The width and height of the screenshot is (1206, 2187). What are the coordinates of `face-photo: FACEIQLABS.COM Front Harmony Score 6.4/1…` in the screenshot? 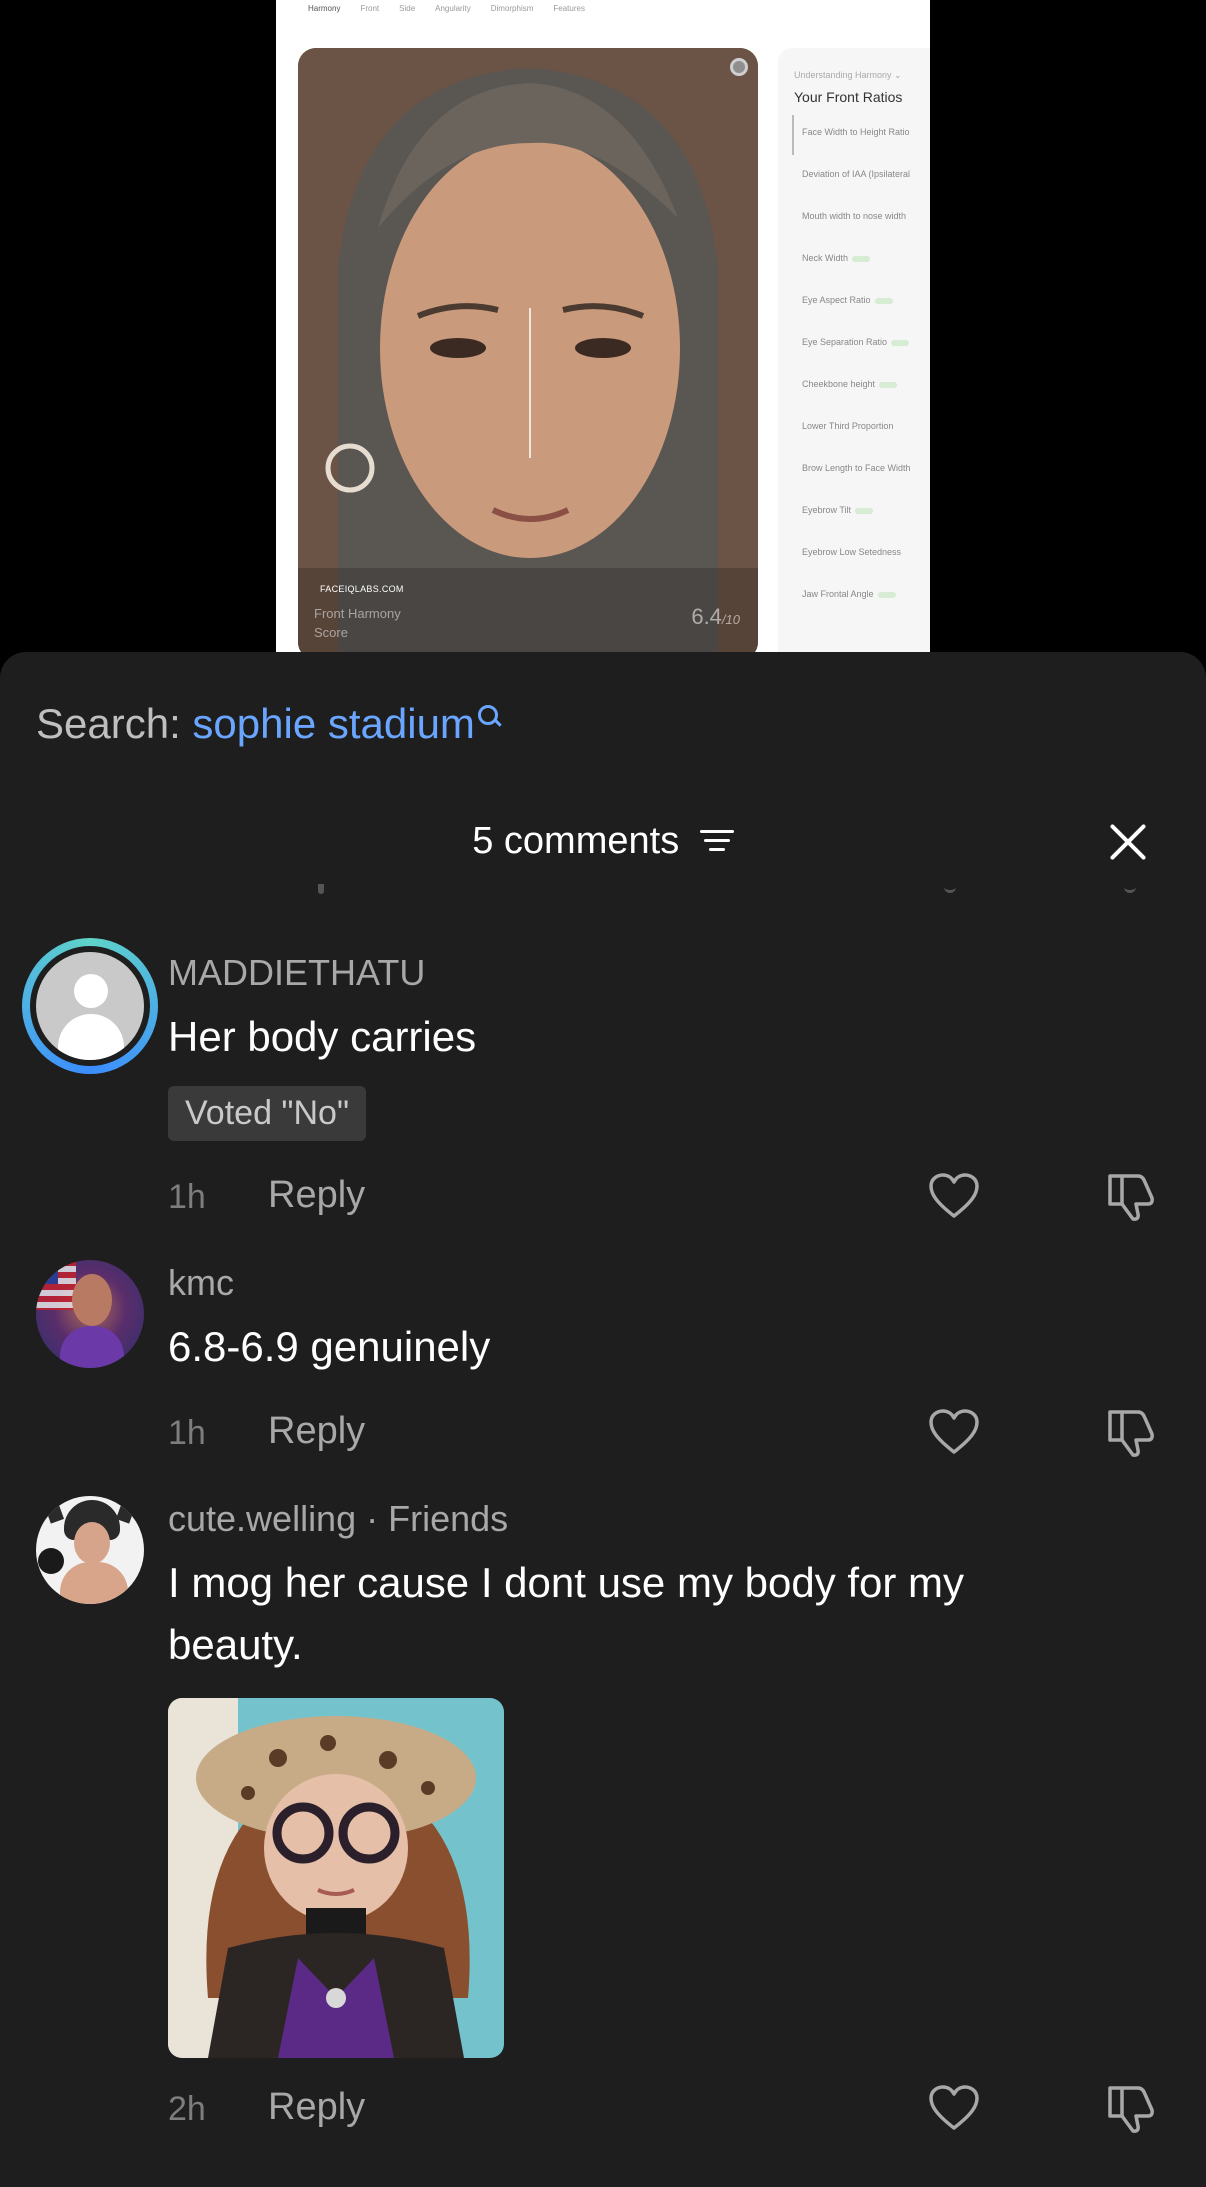 It's located at (528, 354).